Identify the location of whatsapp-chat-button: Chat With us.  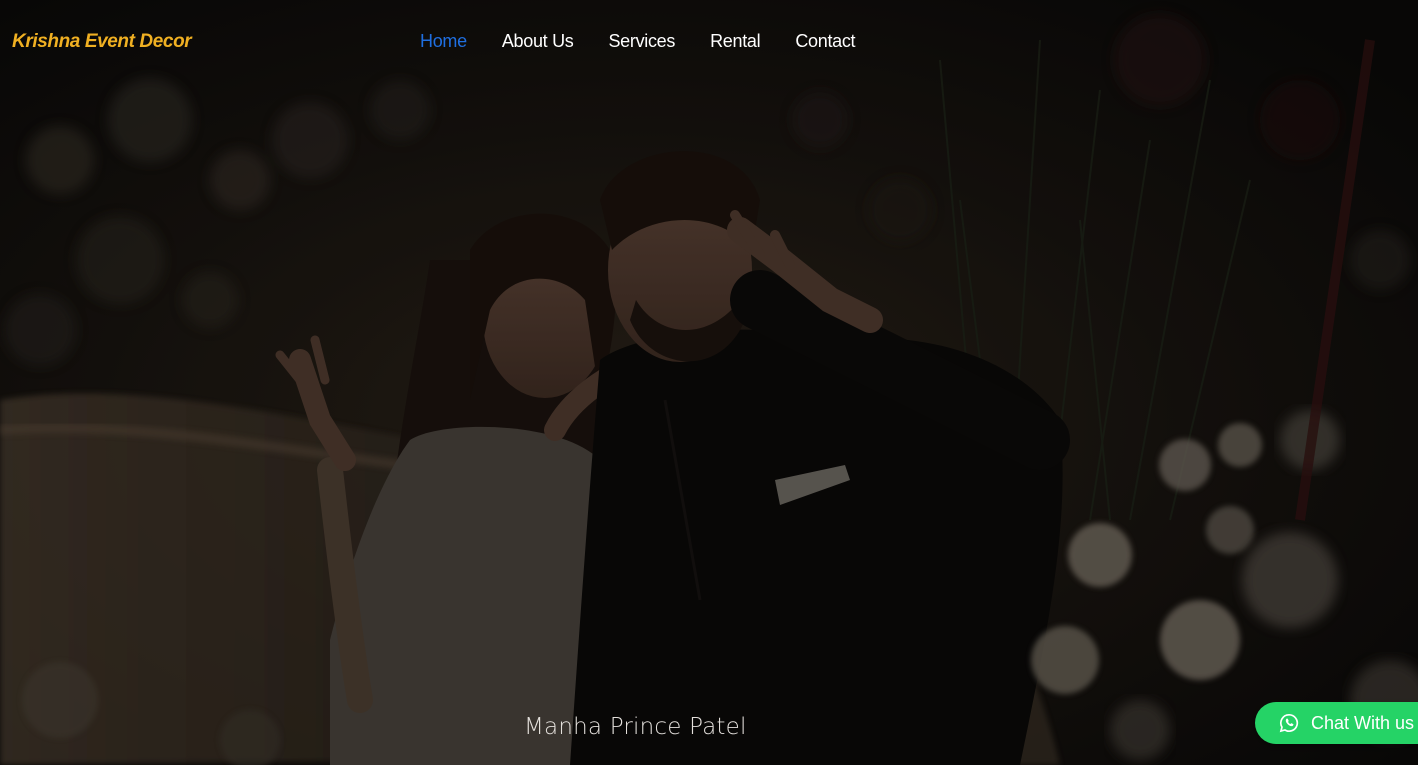
(1336, 723).